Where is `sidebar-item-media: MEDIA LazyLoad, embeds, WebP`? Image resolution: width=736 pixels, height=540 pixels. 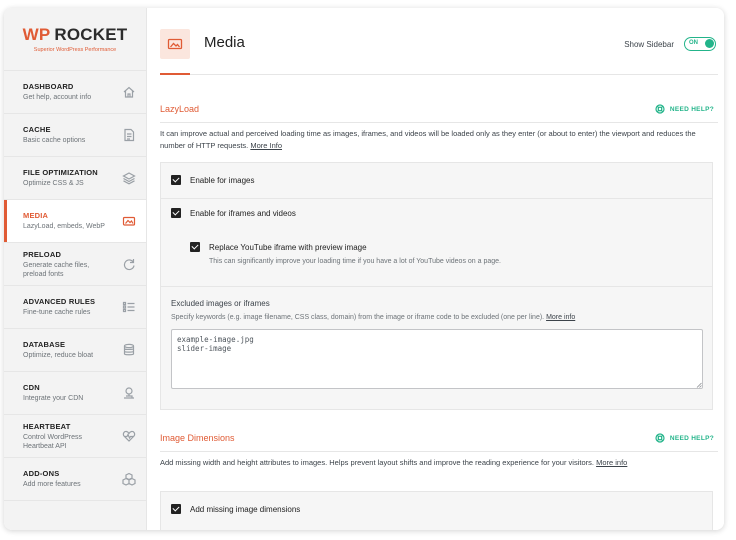 sidebar-item-media: MEDIA LazyLoad, embeds, WebP is located at coordinates (75, 221).